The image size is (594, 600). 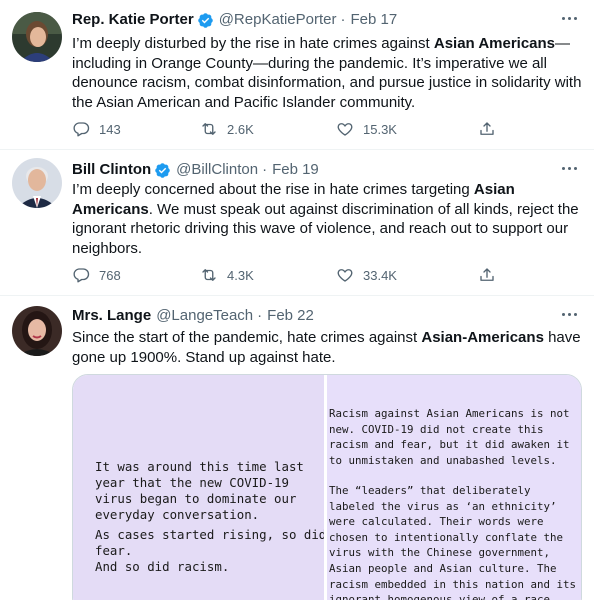 What do you see at coordinates (211, 542) in the screenshot?
I see `media-text: As cases started rising, so did fear.` at bounding box center [211, 542].